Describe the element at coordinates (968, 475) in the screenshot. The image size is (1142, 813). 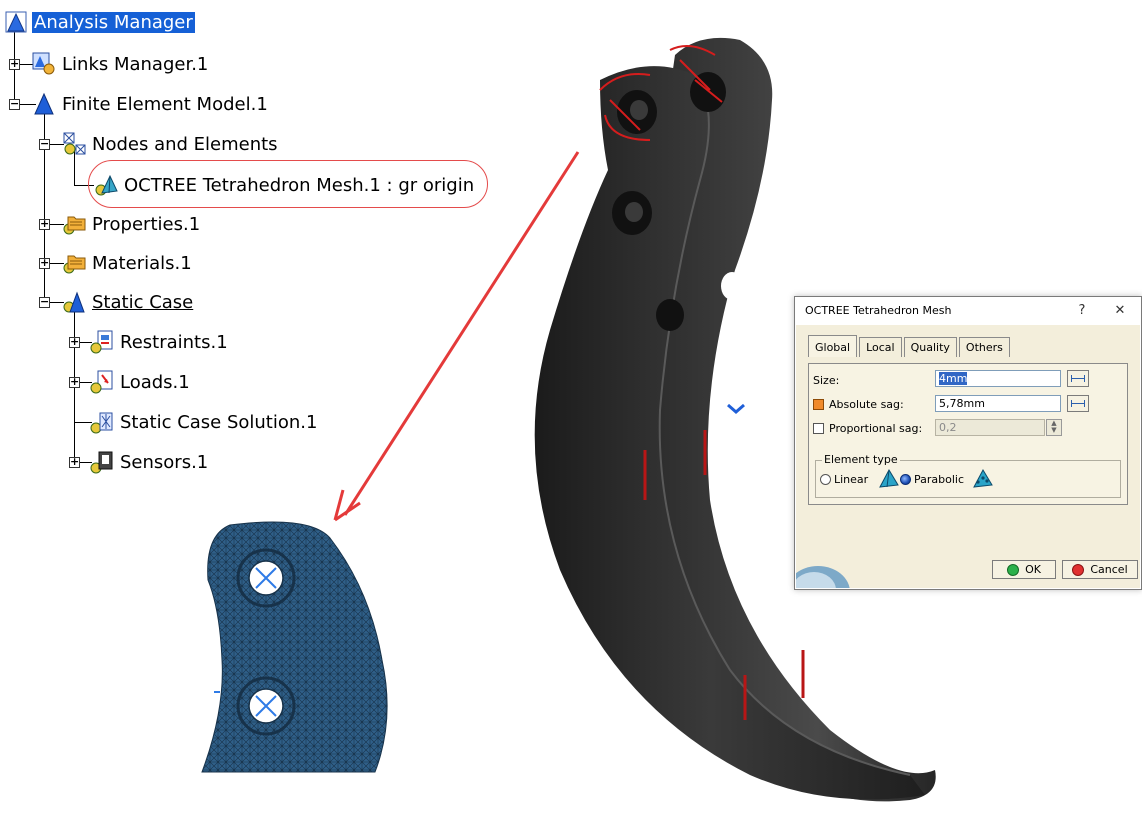
I see `element-type-group: Element type Linear Parabolic` at that location.